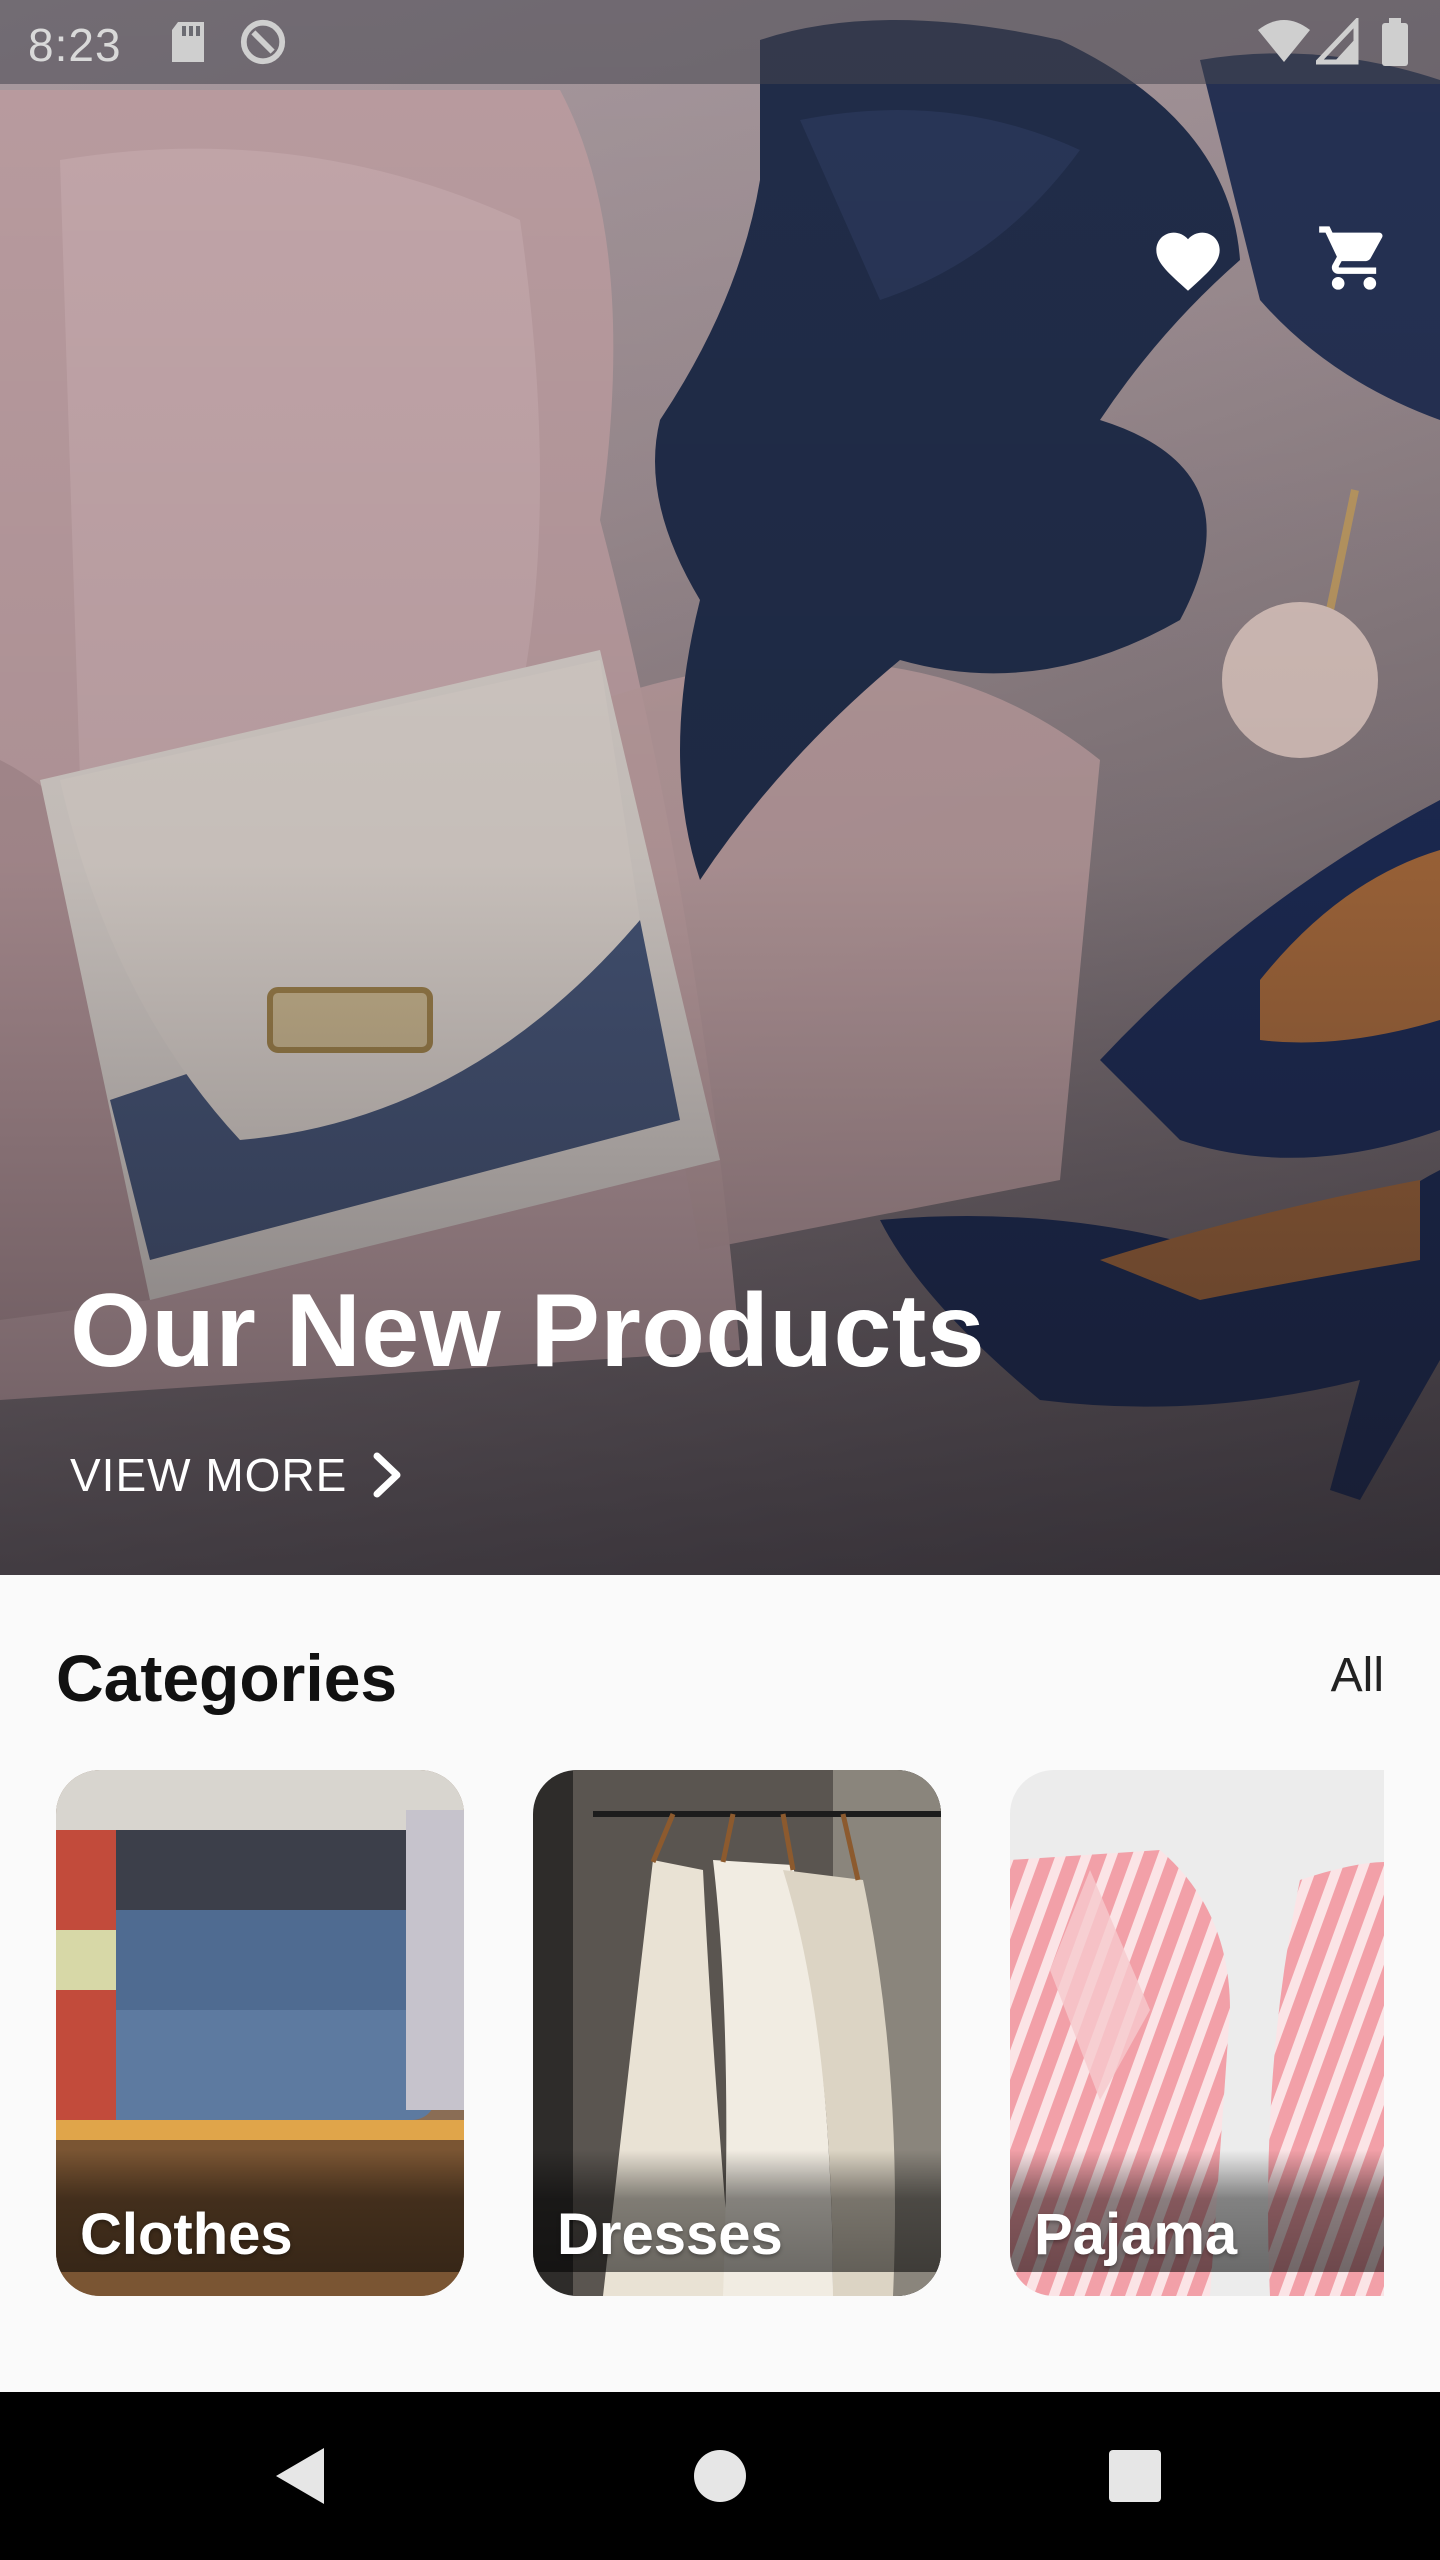 The height and width of the screenshot is (2560, 1440). Describe the element at coordinates (209, 1475) in the screenshot. I see `view-more-label: VIEW MORE` at that location.